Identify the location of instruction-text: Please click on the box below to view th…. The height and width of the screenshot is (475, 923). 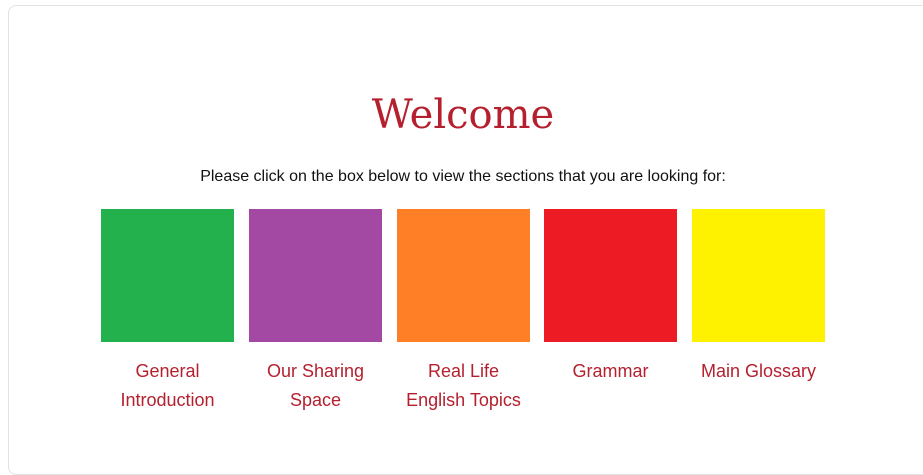
(463, 176).